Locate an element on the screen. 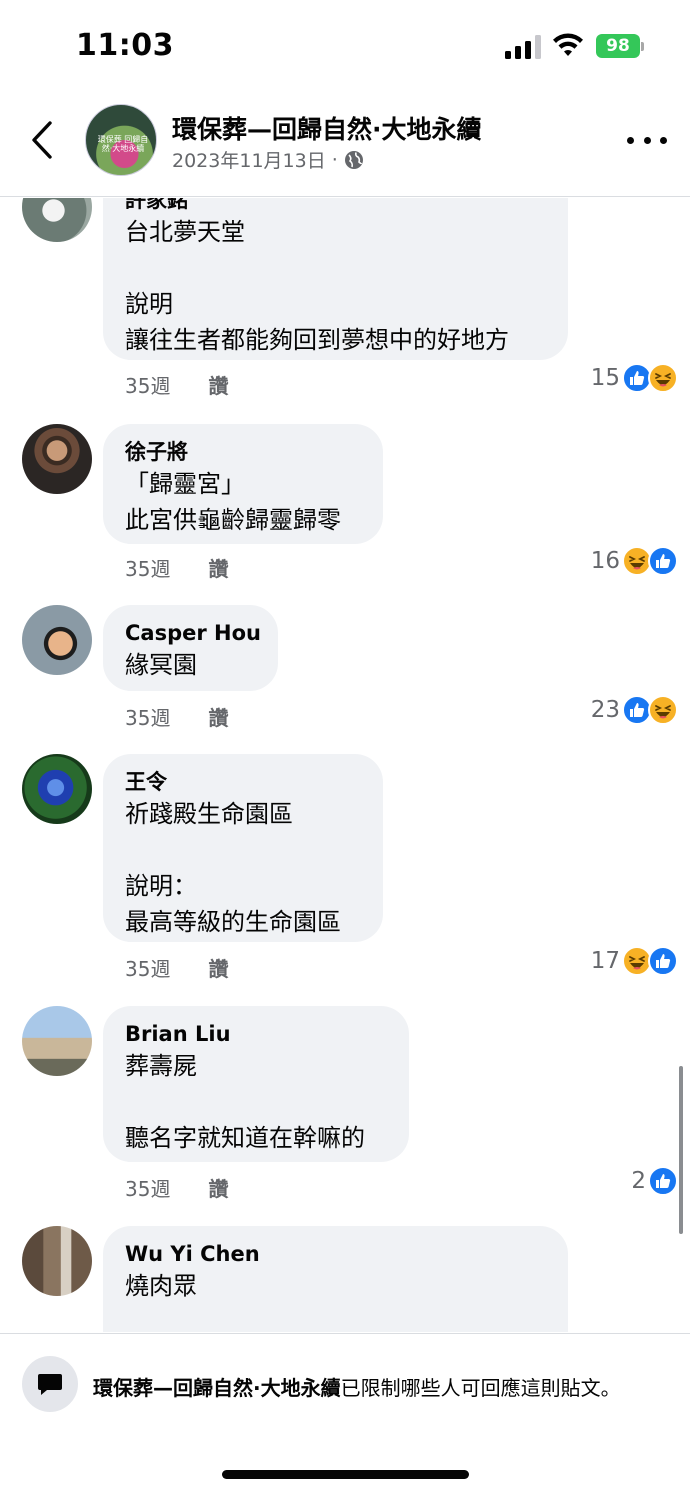  notice-message: 已限制哪些人可回應這則貼文。 is located at coordinates (480, 1388).